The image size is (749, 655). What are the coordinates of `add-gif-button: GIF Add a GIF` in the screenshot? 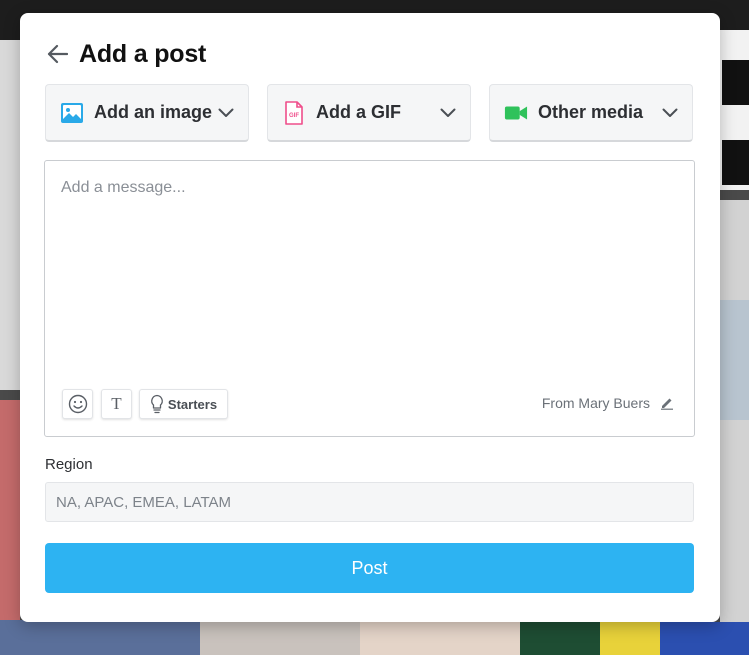 It's located at (369, 113).